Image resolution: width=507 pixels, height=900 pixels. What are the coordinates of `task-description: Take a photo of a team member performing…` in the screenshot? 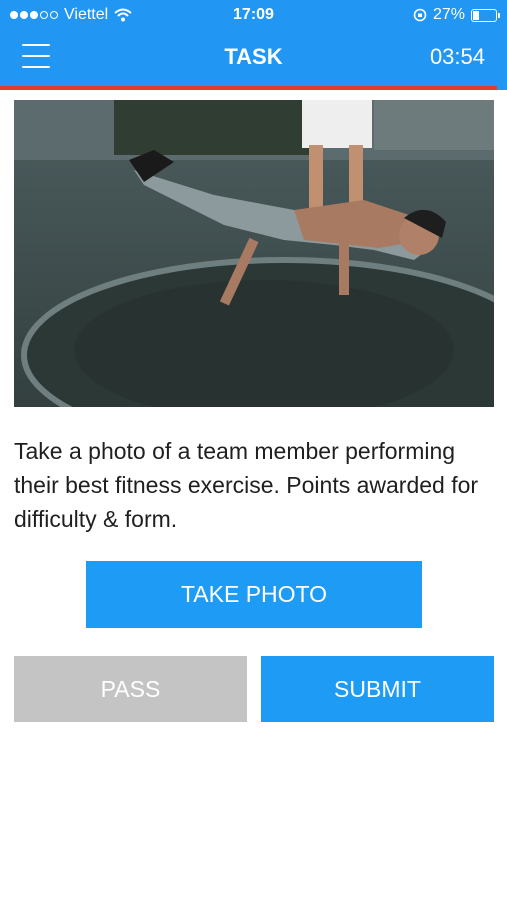 It's located at (246, 485).